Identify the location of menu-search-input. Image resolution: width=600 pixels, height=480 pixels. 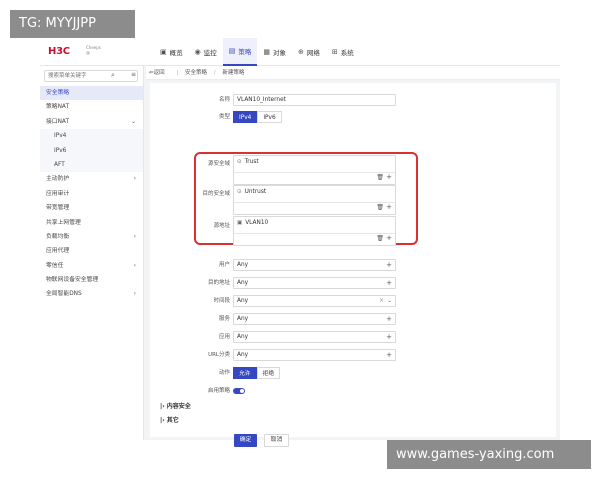
(91, 76).